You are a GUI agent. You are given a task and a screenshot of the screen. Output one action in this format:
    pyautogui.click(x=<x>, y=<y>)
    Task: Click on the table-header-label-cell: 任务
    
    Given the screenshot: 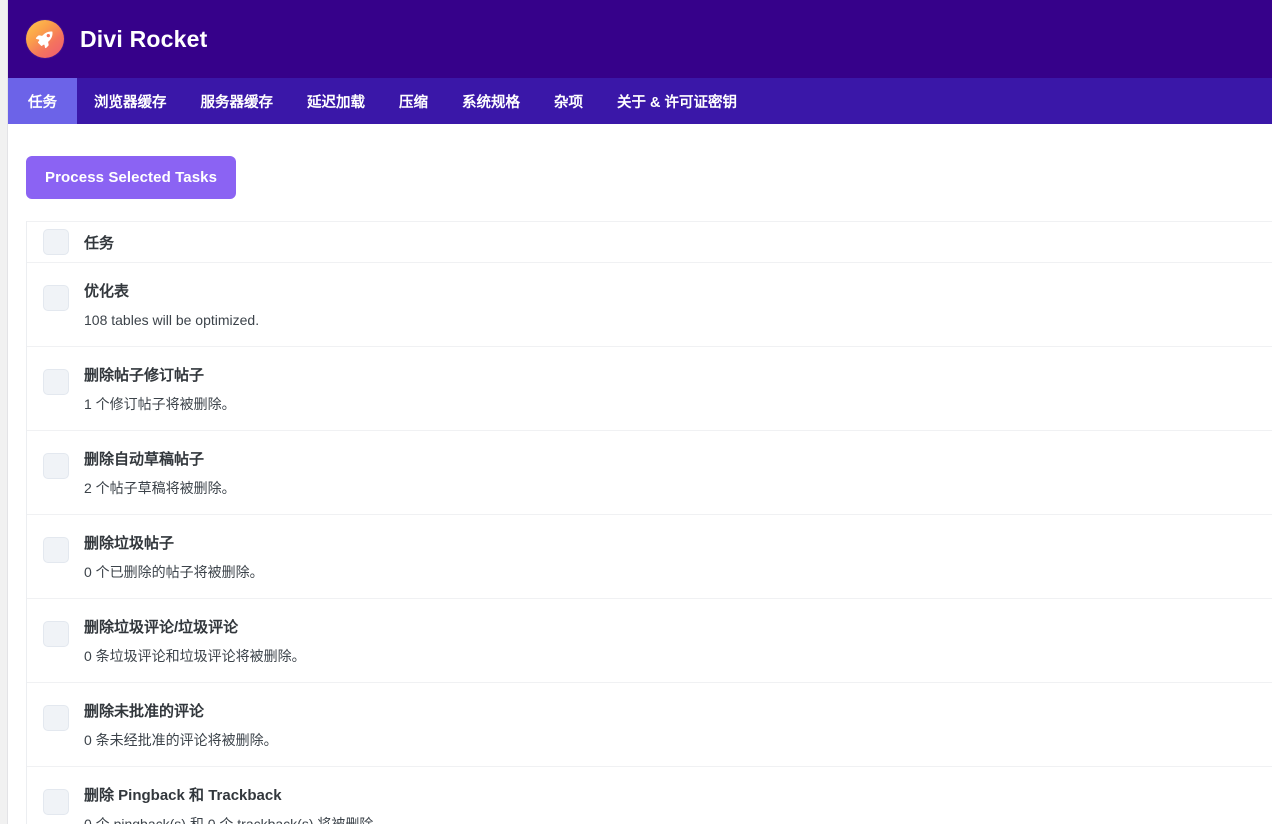 What is the action you would take?
    pyautogui.click(x=678, y=242)
    